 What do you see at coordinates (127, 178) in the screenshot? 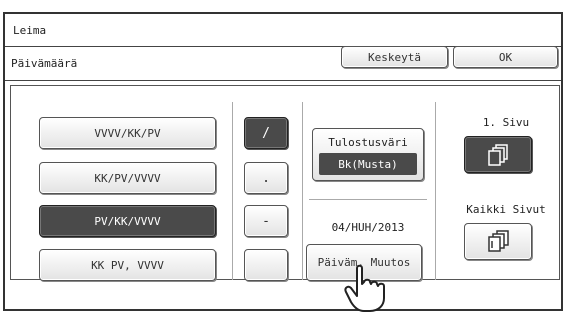
I see `format-button-mm-dd-yyyy: KK/PV/VVVV` at bounding box center [127, 178].